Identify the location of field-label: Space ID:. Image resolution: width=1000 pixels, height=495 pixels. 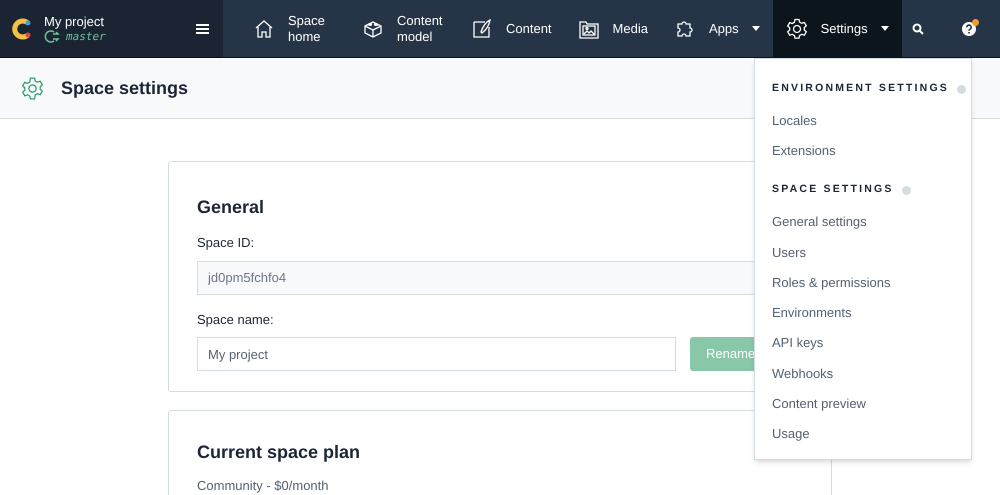
(226, 243).